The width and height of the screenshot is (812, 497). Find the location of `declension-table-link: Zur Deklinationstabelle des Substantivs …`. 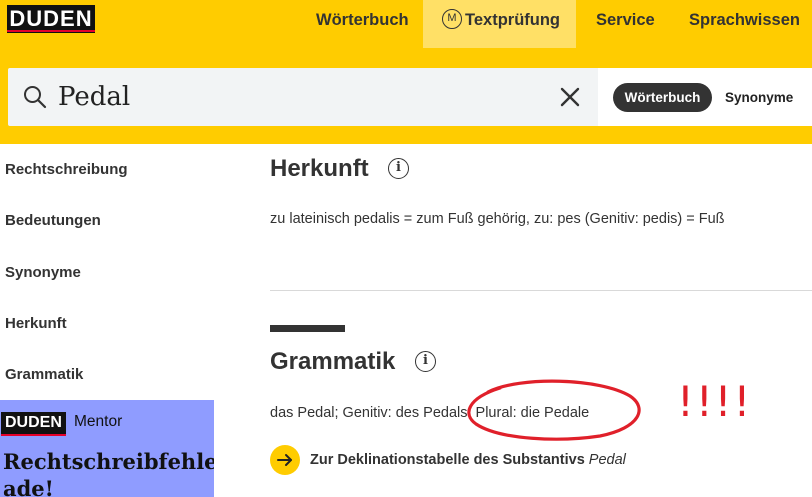

declension-table-link: Zur Deklinationstabelle des Substantivs … is located at coordinates (468, 460).